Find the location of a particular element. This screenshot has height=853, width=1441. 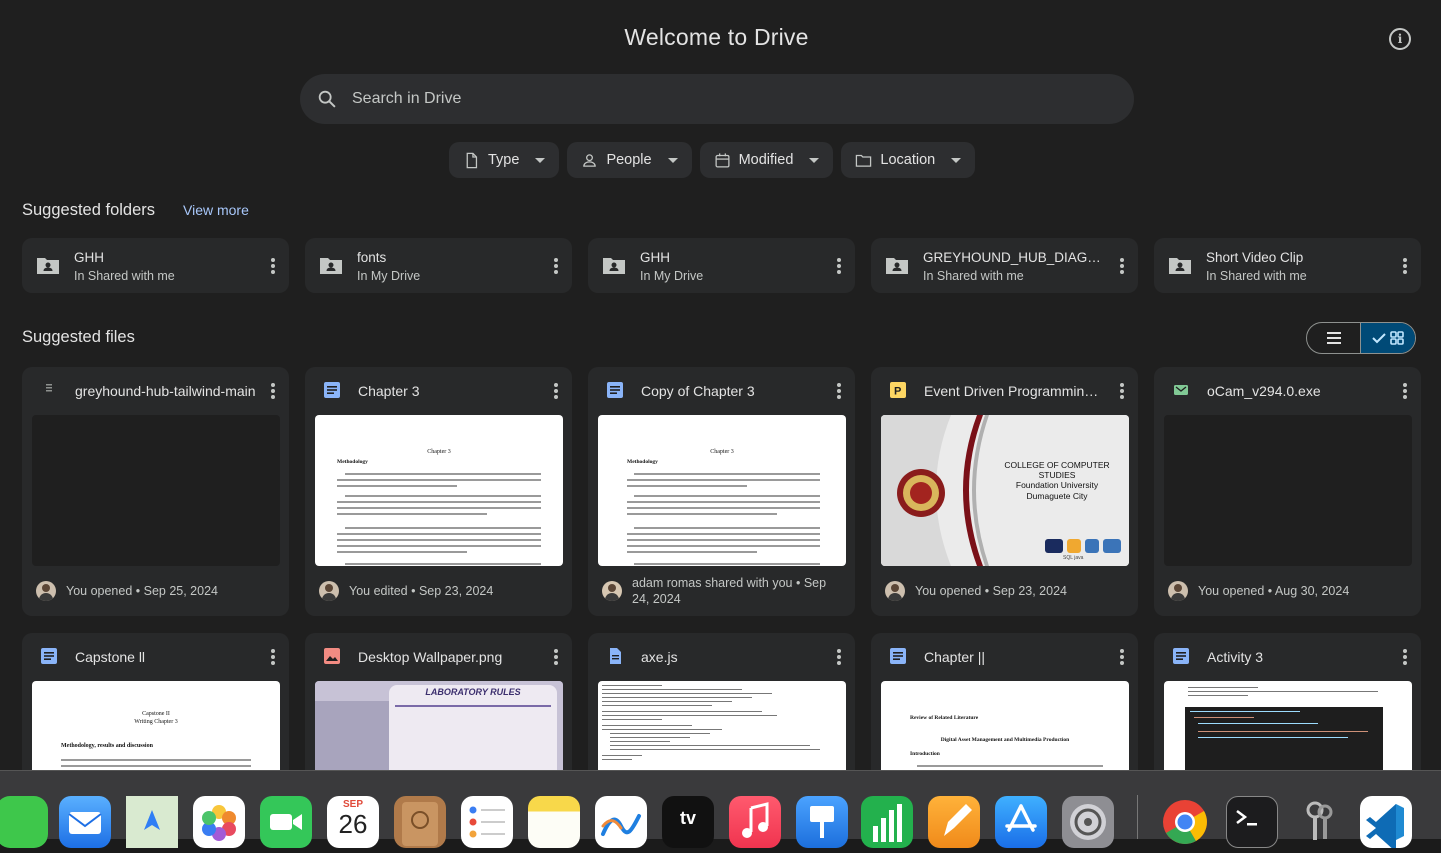

filter-location-chip: Location is located at coordinates (908, 160).